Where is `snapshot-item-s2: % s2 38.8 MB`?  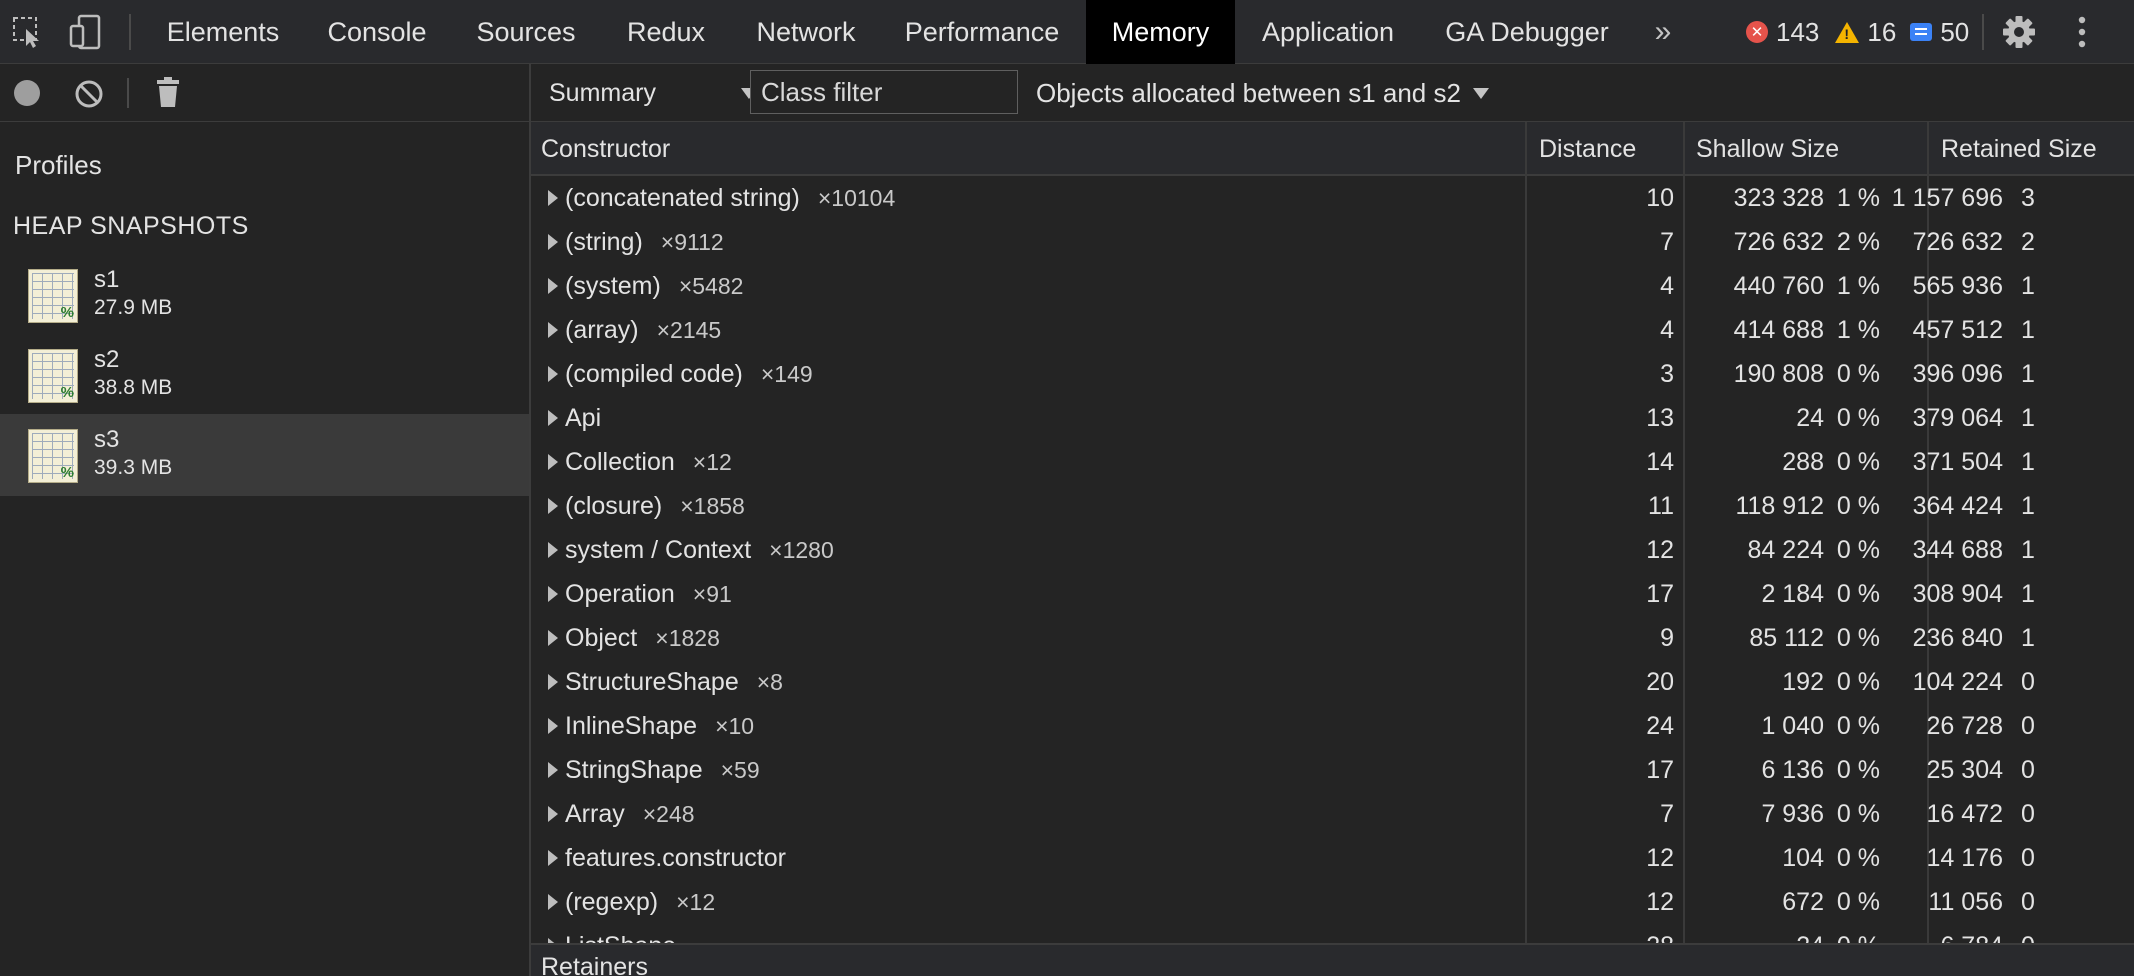
snapshot-item-s2: % s2 38.8 MB is located at coordinates (264, 375).